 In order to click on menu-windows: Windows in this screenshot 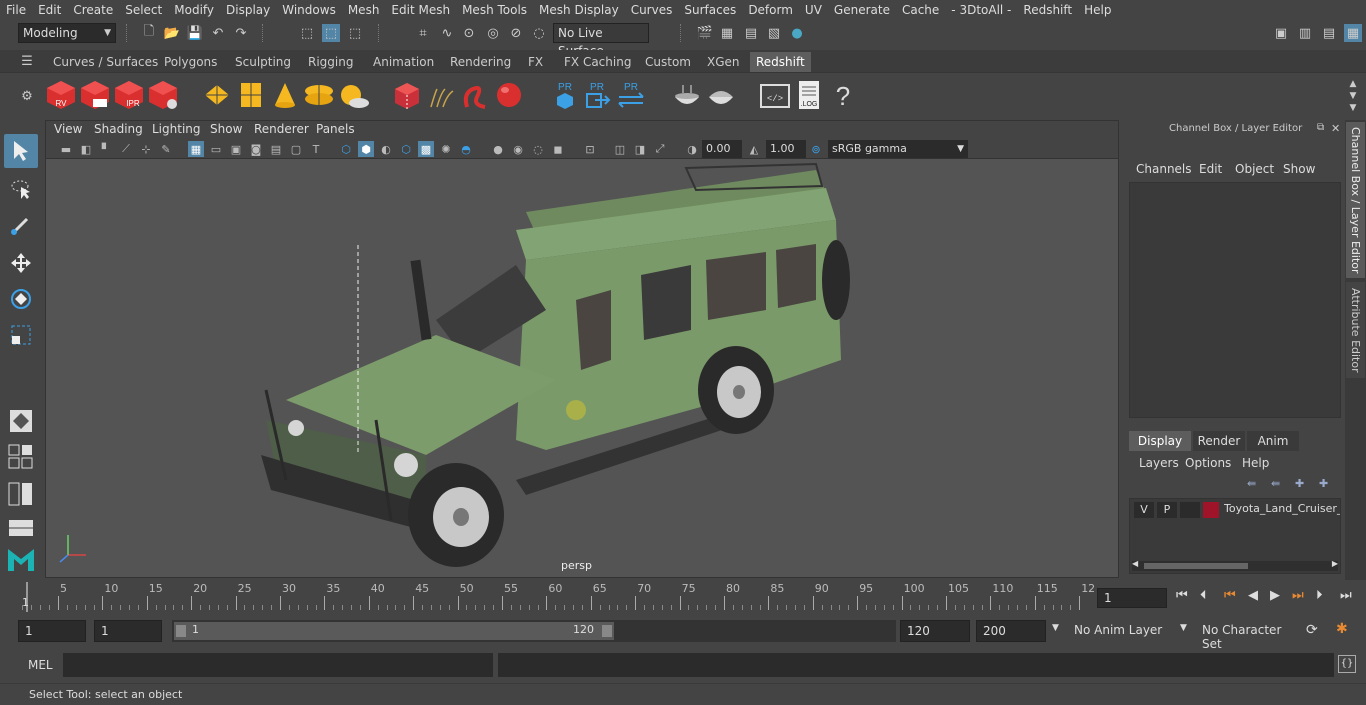, I will do `click(309, 10)`.